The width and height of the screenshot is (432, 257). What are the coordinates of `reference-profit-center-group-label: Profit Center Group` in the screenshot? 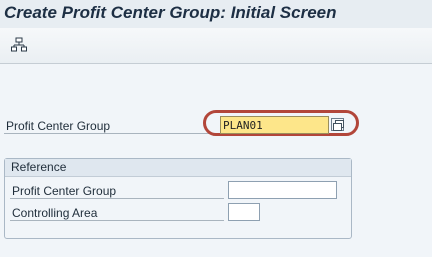 It's located at (64, 191).